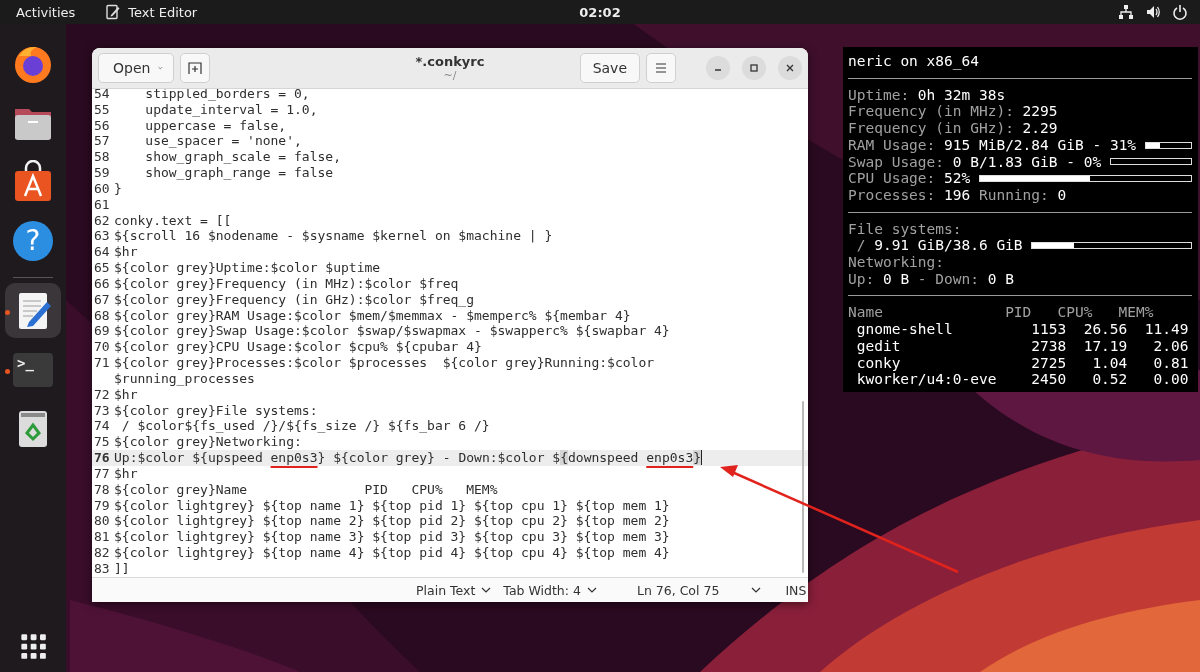 The height and width of the screenshot is (672, 1200). I want to click on monitor-text: 2295, so click(1040, 111).